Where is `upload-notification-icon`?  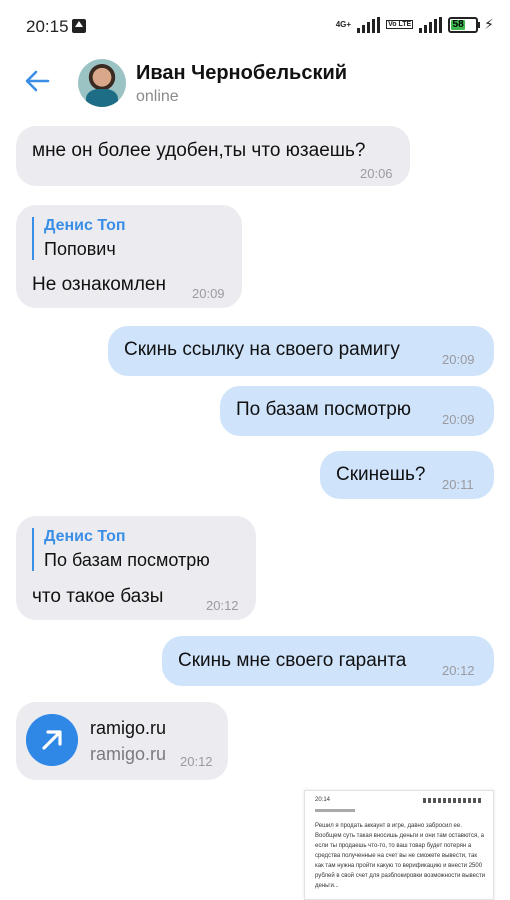 upload-notification-icon is located at coordinates (79, 26).